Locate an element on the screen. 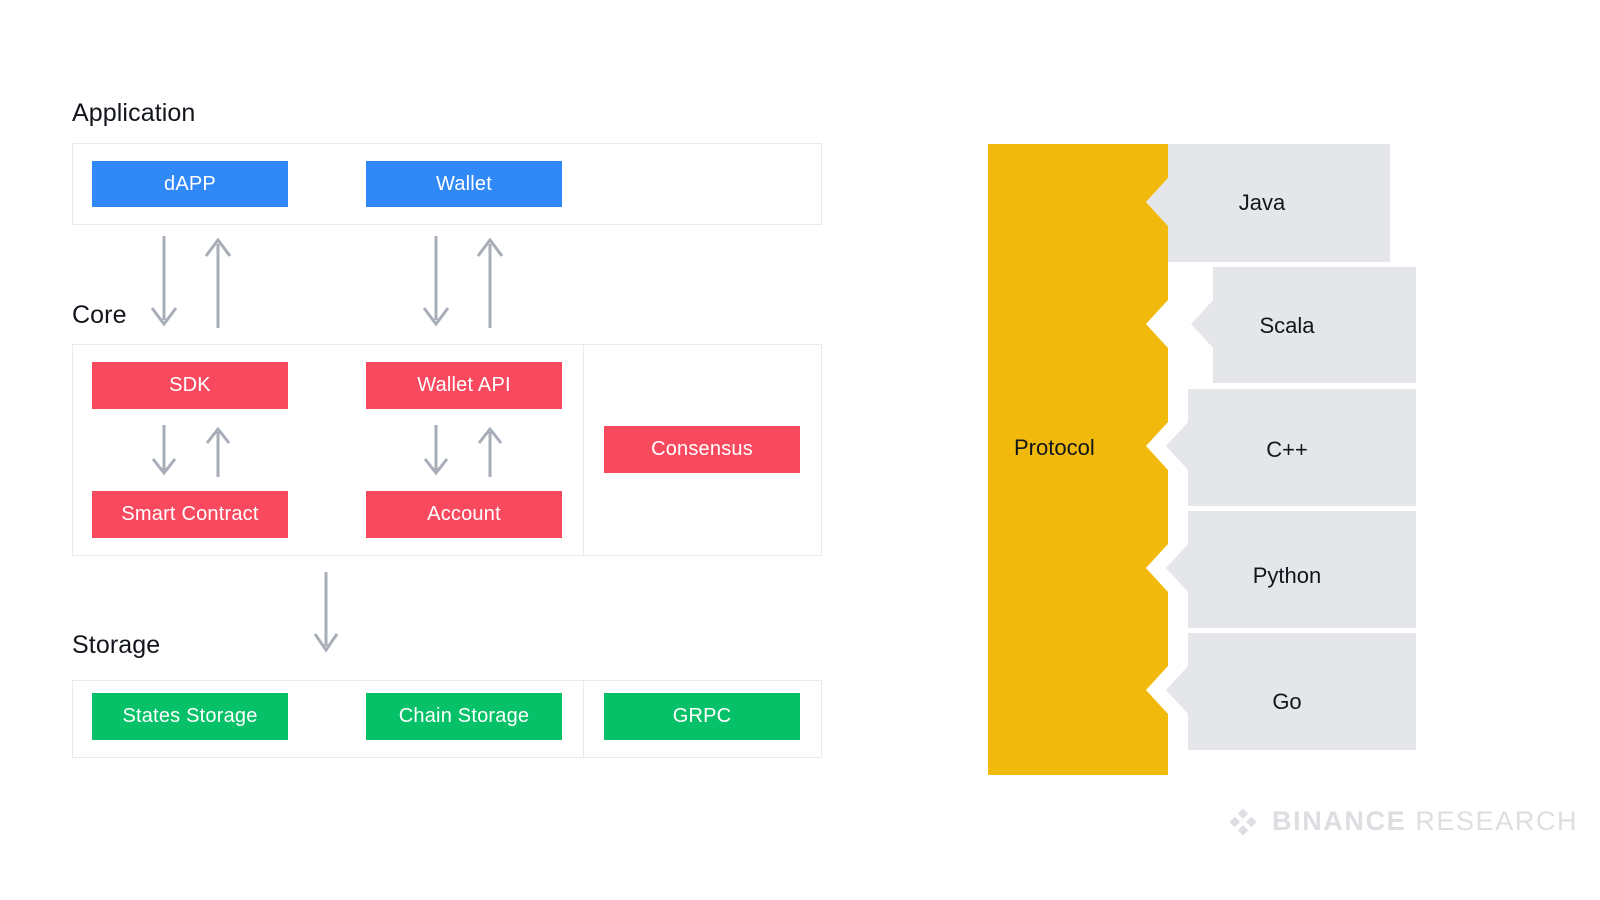 Image resolution: width=1600 pixels, height=900 pixels. block-wallet: Wallet is located at coordinates (464, 184).